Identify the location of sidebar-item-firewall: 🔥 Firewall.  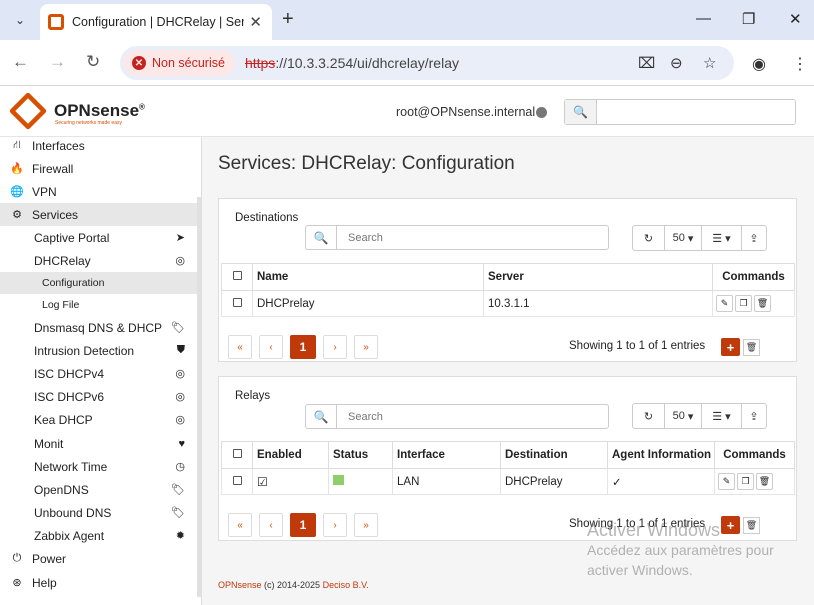
(98, 168).